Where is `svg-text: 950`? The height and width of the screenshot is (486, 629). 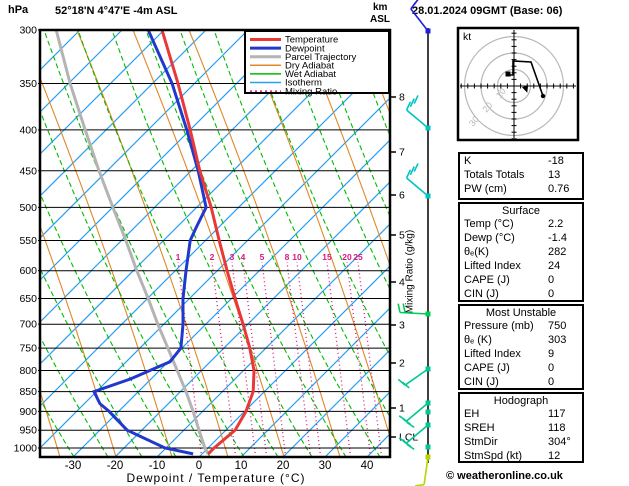
svg-text: 950 is located at coordinates (28, 431).